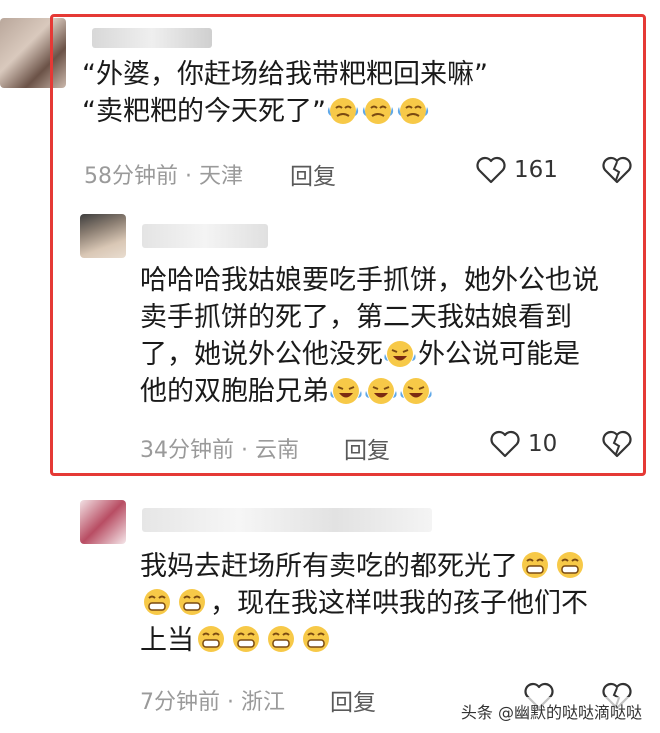 The image size is (660, 733). I want to click on watermark: 头条 @幽默的哒哒滴哒哒, so click(551, 711).